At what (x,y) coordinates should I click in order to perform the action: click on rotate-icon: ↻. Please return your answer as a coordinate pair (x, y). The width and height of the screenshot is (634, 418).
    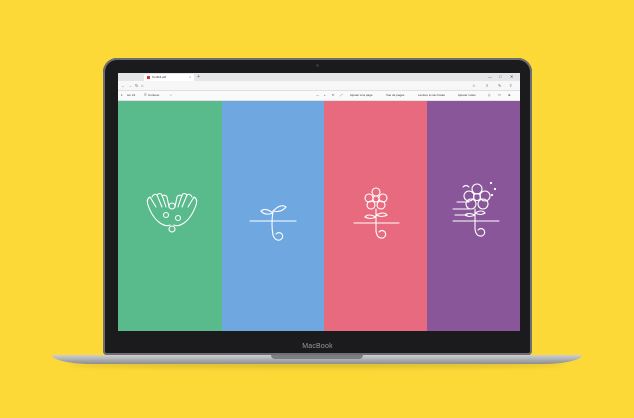
    Looking at the image, I should click on (333, 95).